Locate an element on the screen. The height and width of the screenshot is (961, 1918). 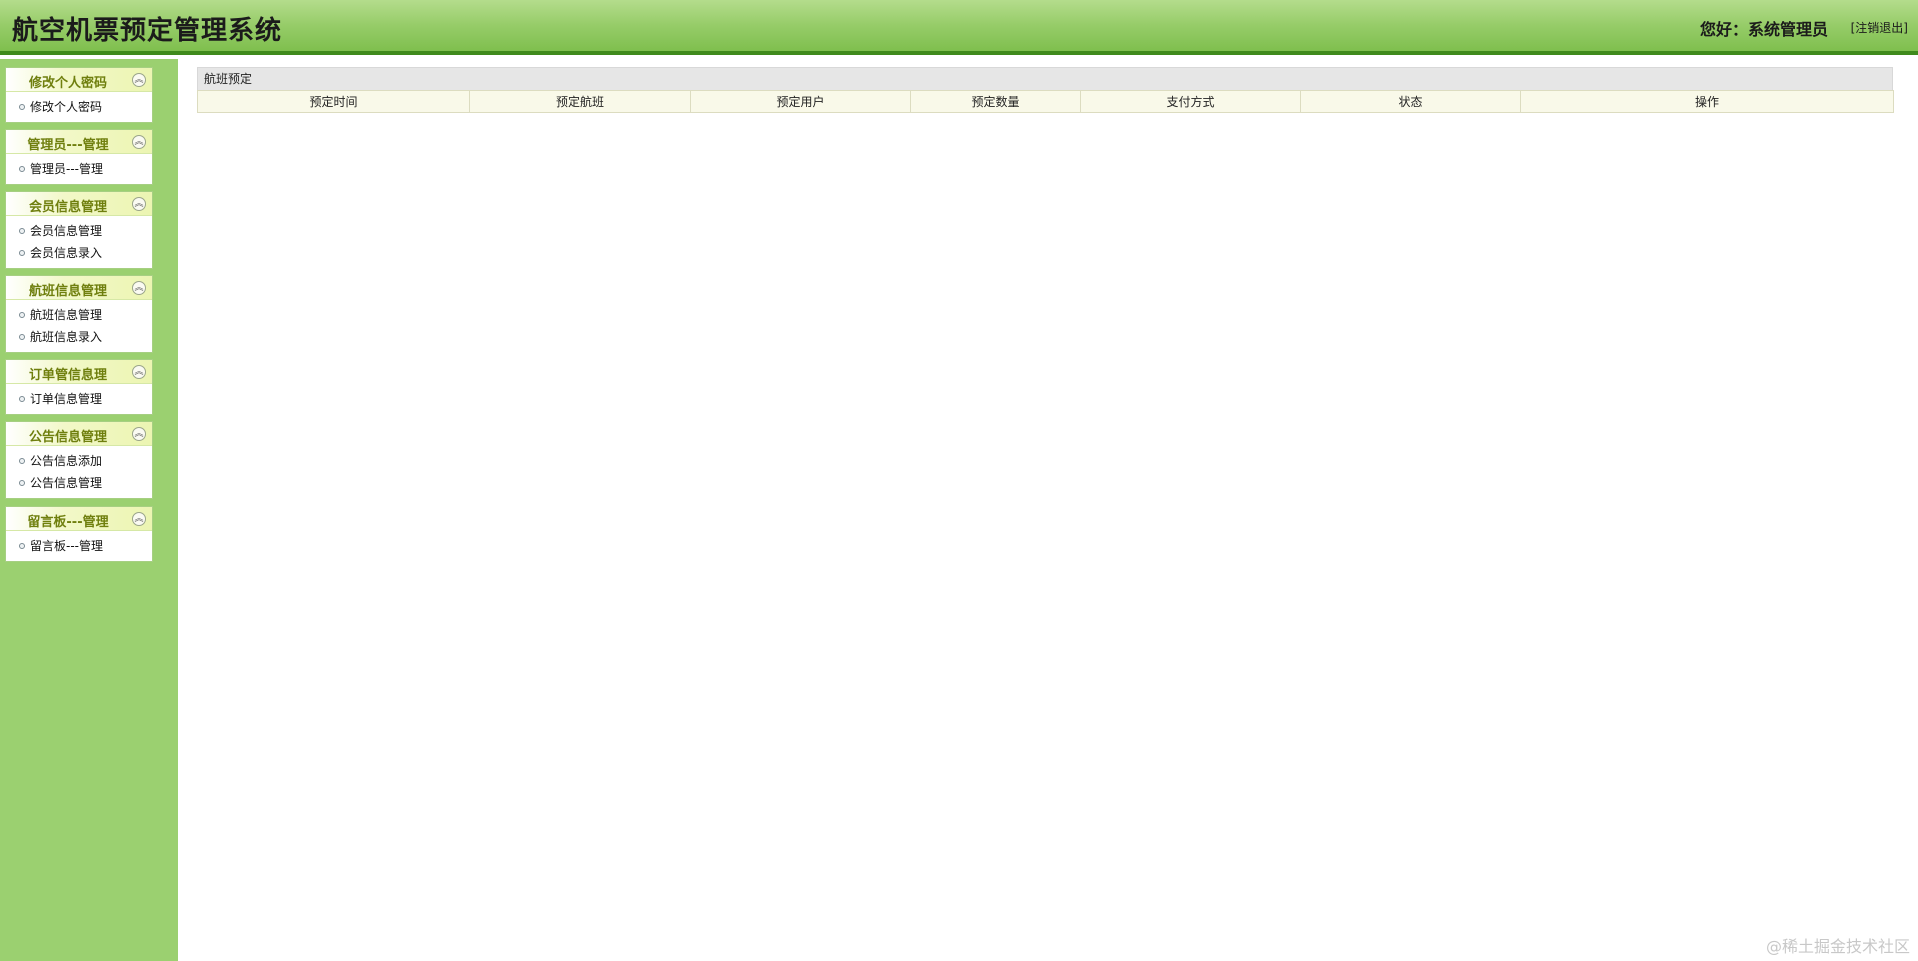
menu-group-messages: 留言板---管理 ︽ 留言板---管理 is located at coordinates (79, 534).